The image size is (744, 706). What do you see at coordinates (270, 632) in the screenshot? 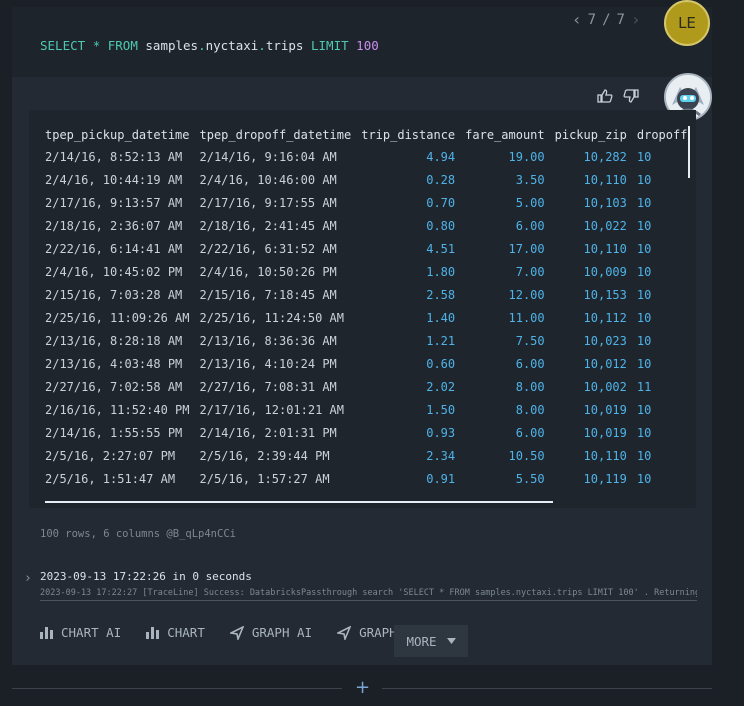
I see `graph-ai-button: GRAPH AI` at bounding box center [270, 632].